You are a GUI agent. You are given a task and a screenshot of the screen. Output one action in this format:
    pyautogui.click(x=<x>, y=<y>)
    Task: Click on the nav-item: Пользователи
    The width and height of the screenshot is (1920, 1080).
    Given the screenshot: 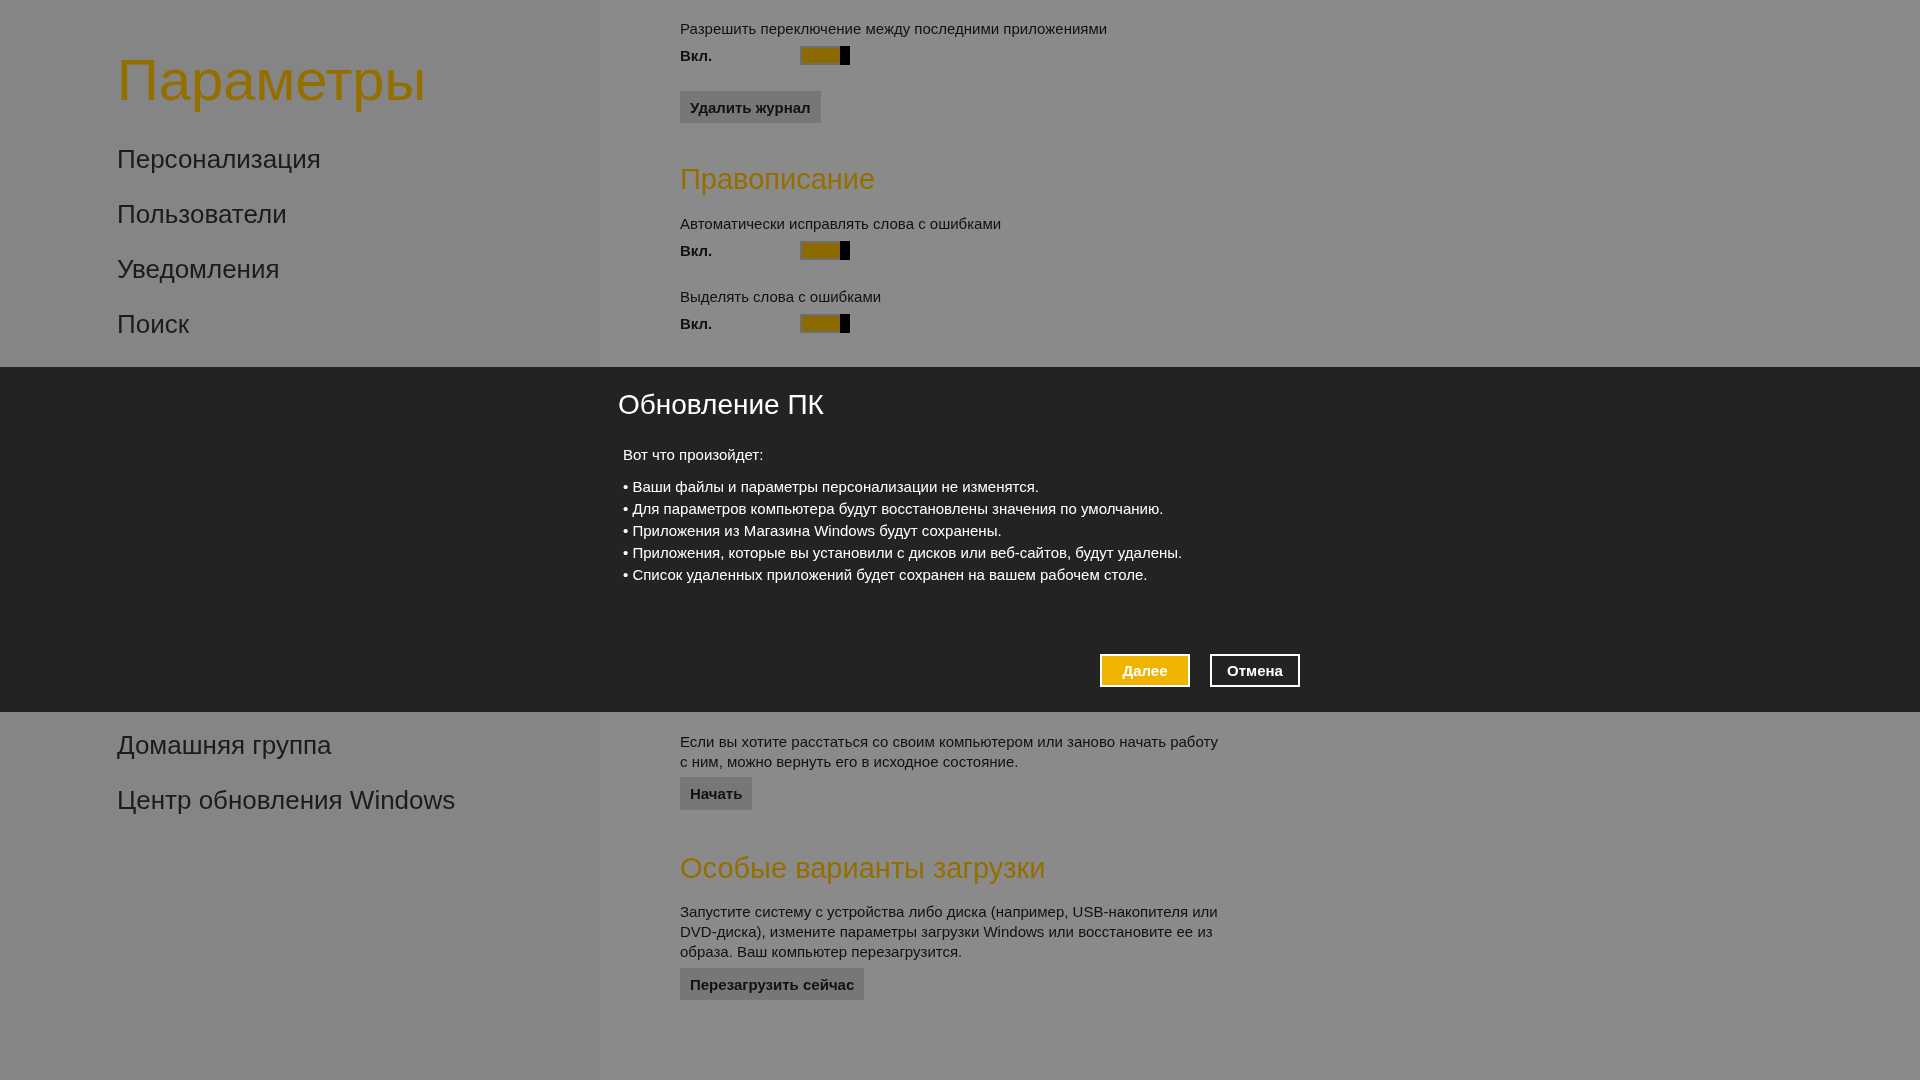 What is the action you would take?
    pyautogui.click(x=202, y=214)
    